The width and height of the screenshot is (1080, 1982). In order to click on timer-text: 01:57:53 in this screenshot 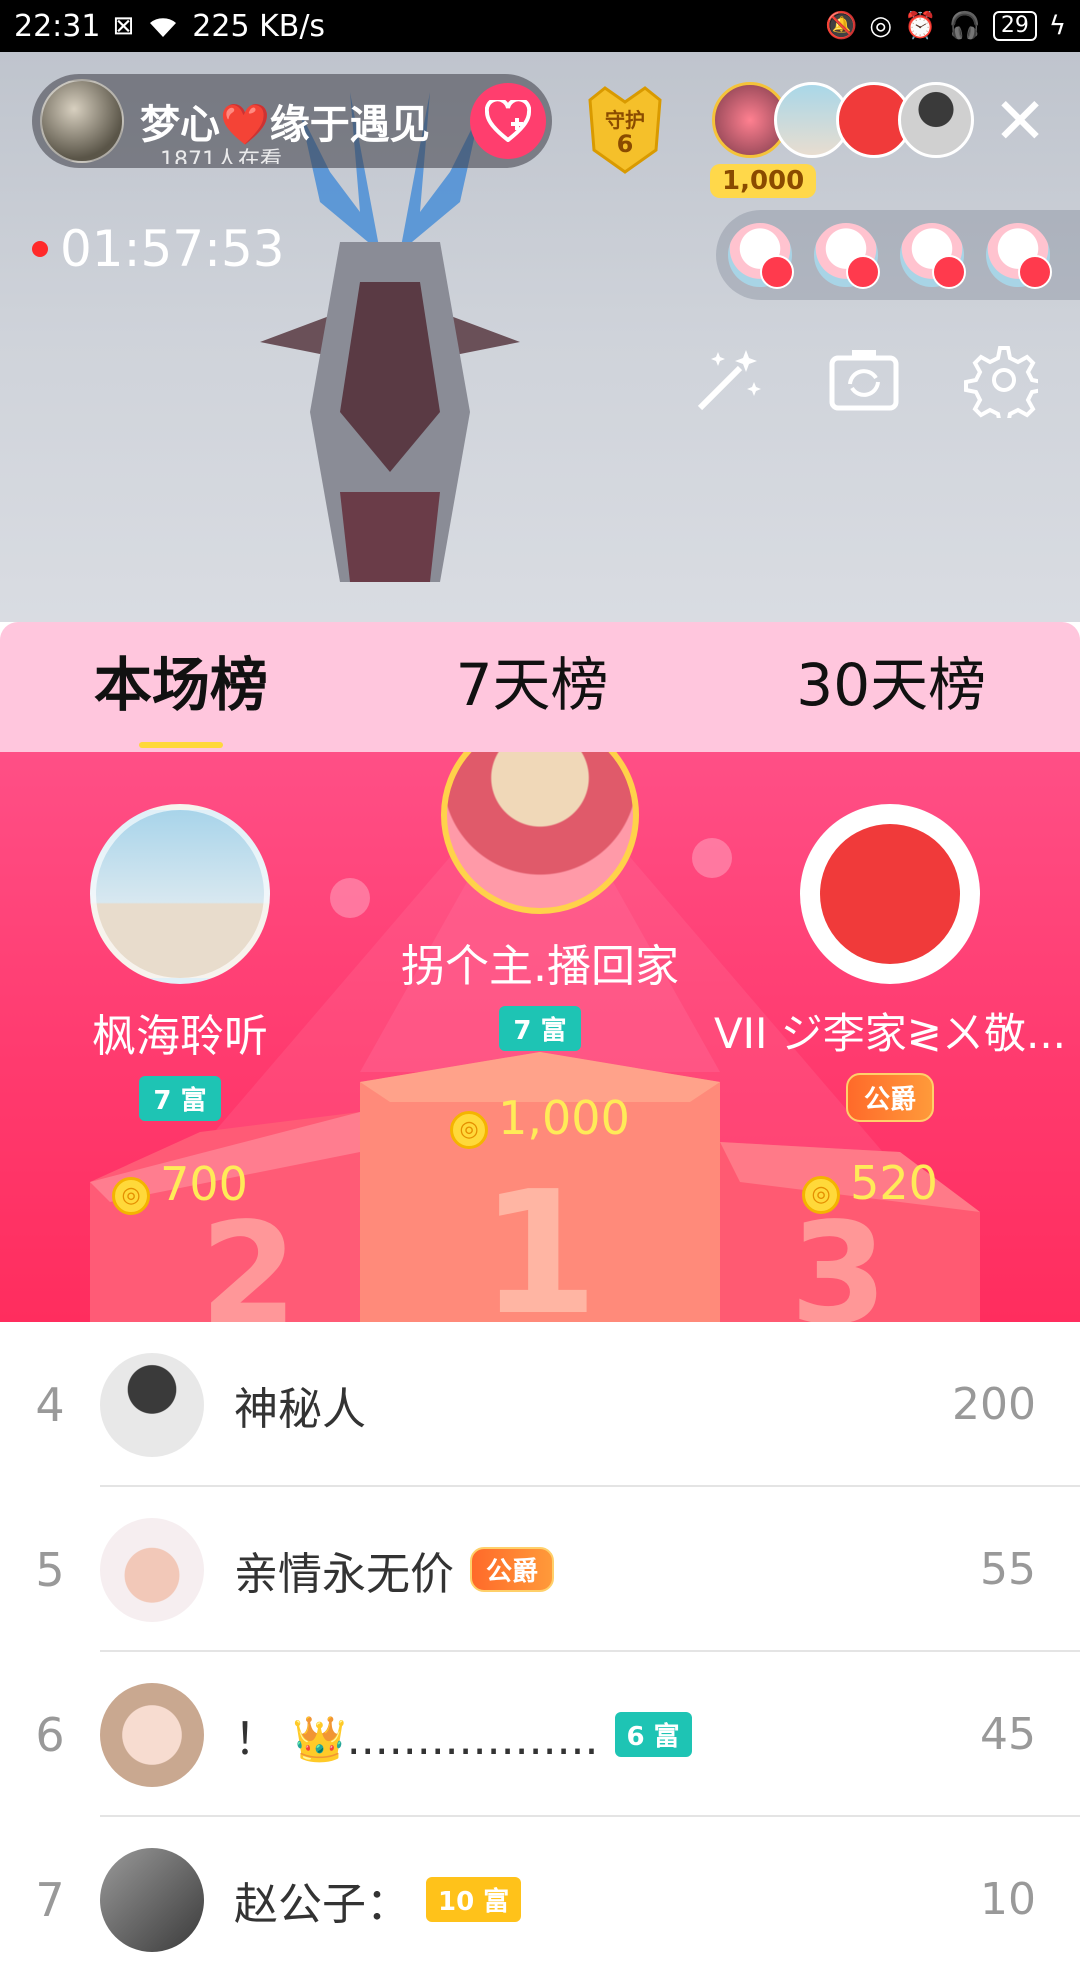, I will do `click(172, 249)`.